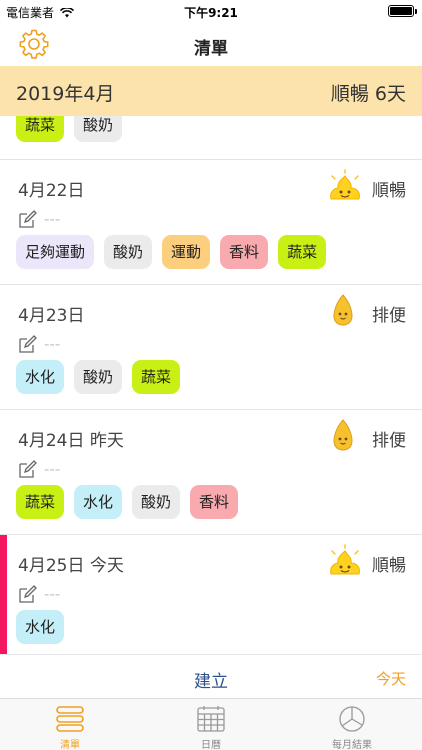 The width and height of the screenshot is (422, 750). I want to click on tab-monthly-results: 每月結果, so click(352, 724).